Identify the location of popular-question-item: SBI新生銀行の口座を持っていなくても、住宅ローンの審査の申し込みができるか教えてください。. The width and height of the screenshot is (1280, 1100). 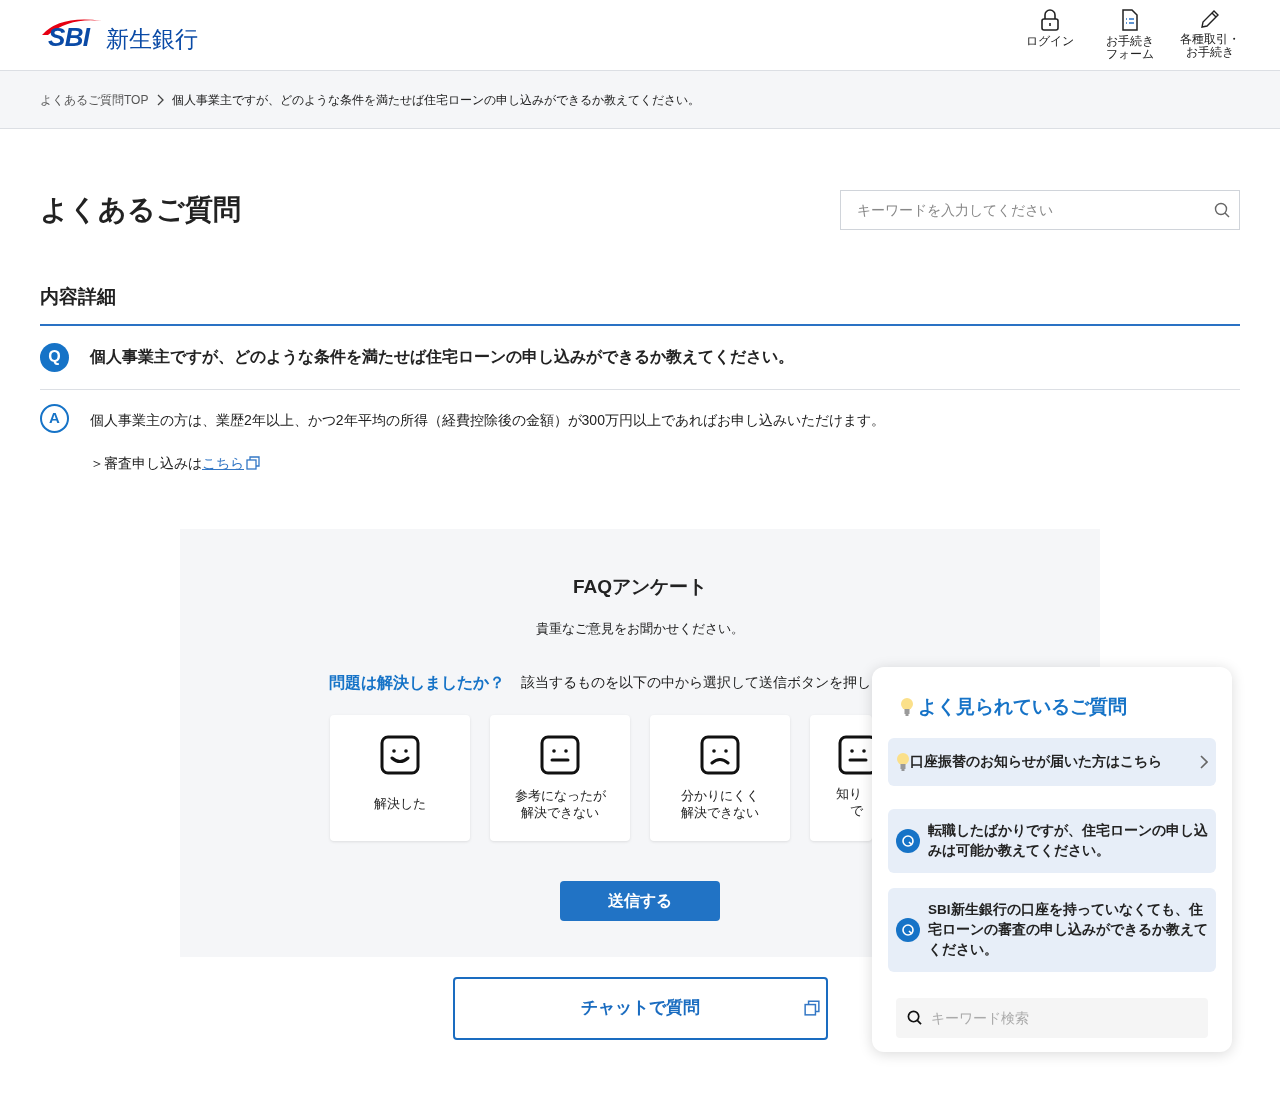
(1052, 929).